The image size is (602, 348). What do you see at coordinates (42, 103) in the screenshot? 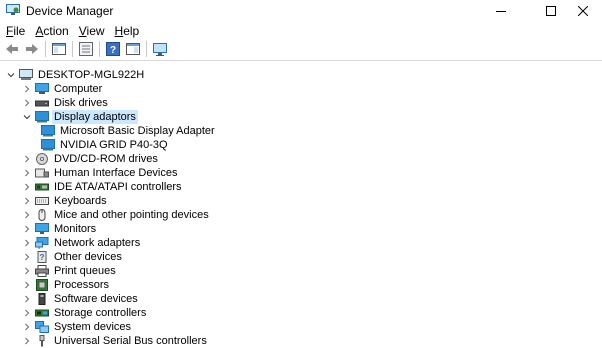
I see `disk-drive-icon` at bounding box center [42, 103].